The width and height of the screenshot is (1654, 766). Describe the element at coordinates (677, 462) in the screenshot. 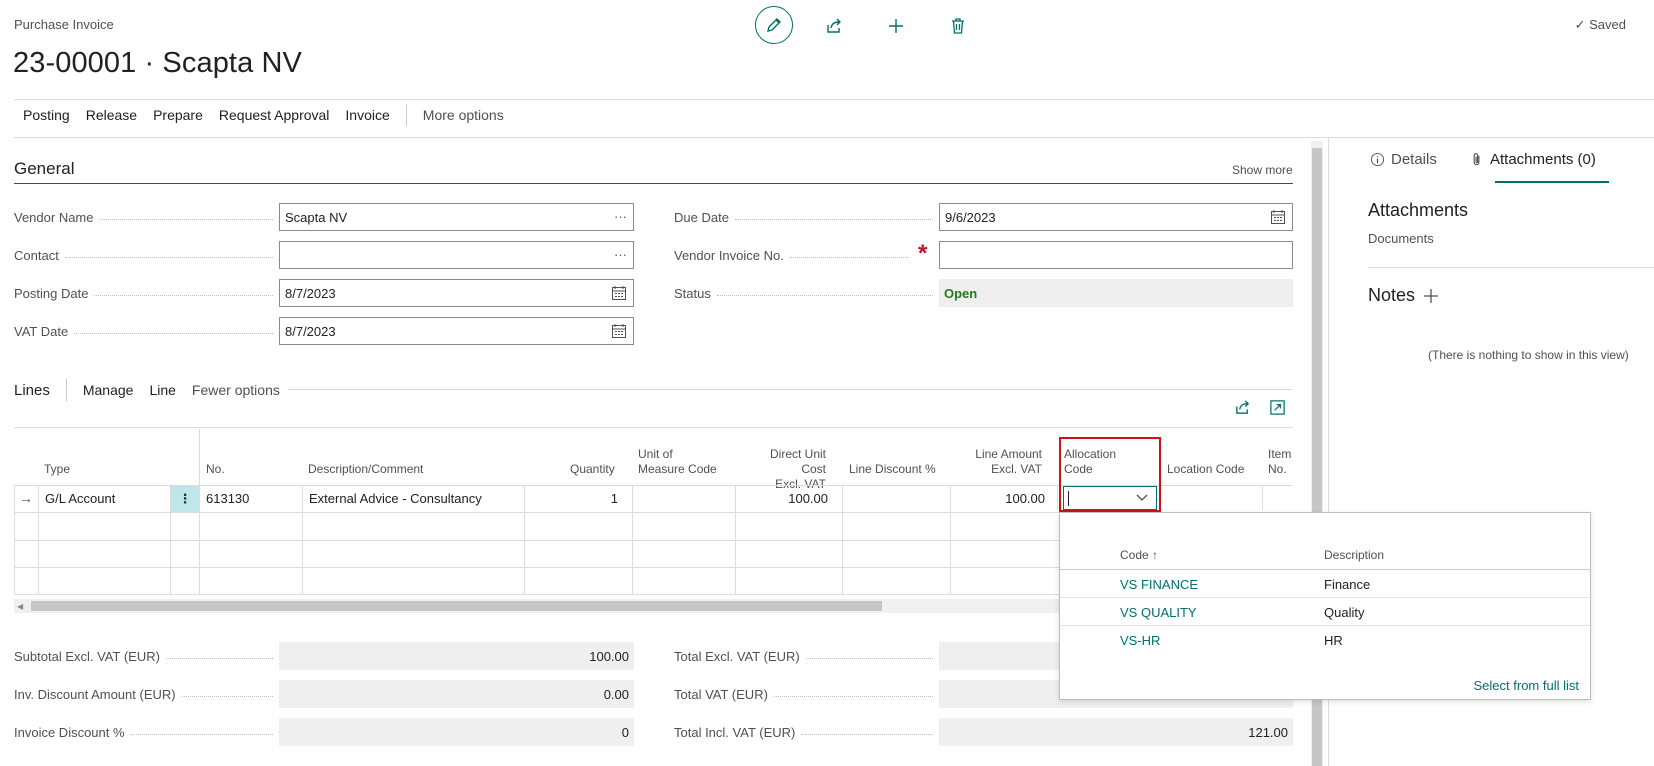

I see `col-uom: Unit of Measure Code` at that location.